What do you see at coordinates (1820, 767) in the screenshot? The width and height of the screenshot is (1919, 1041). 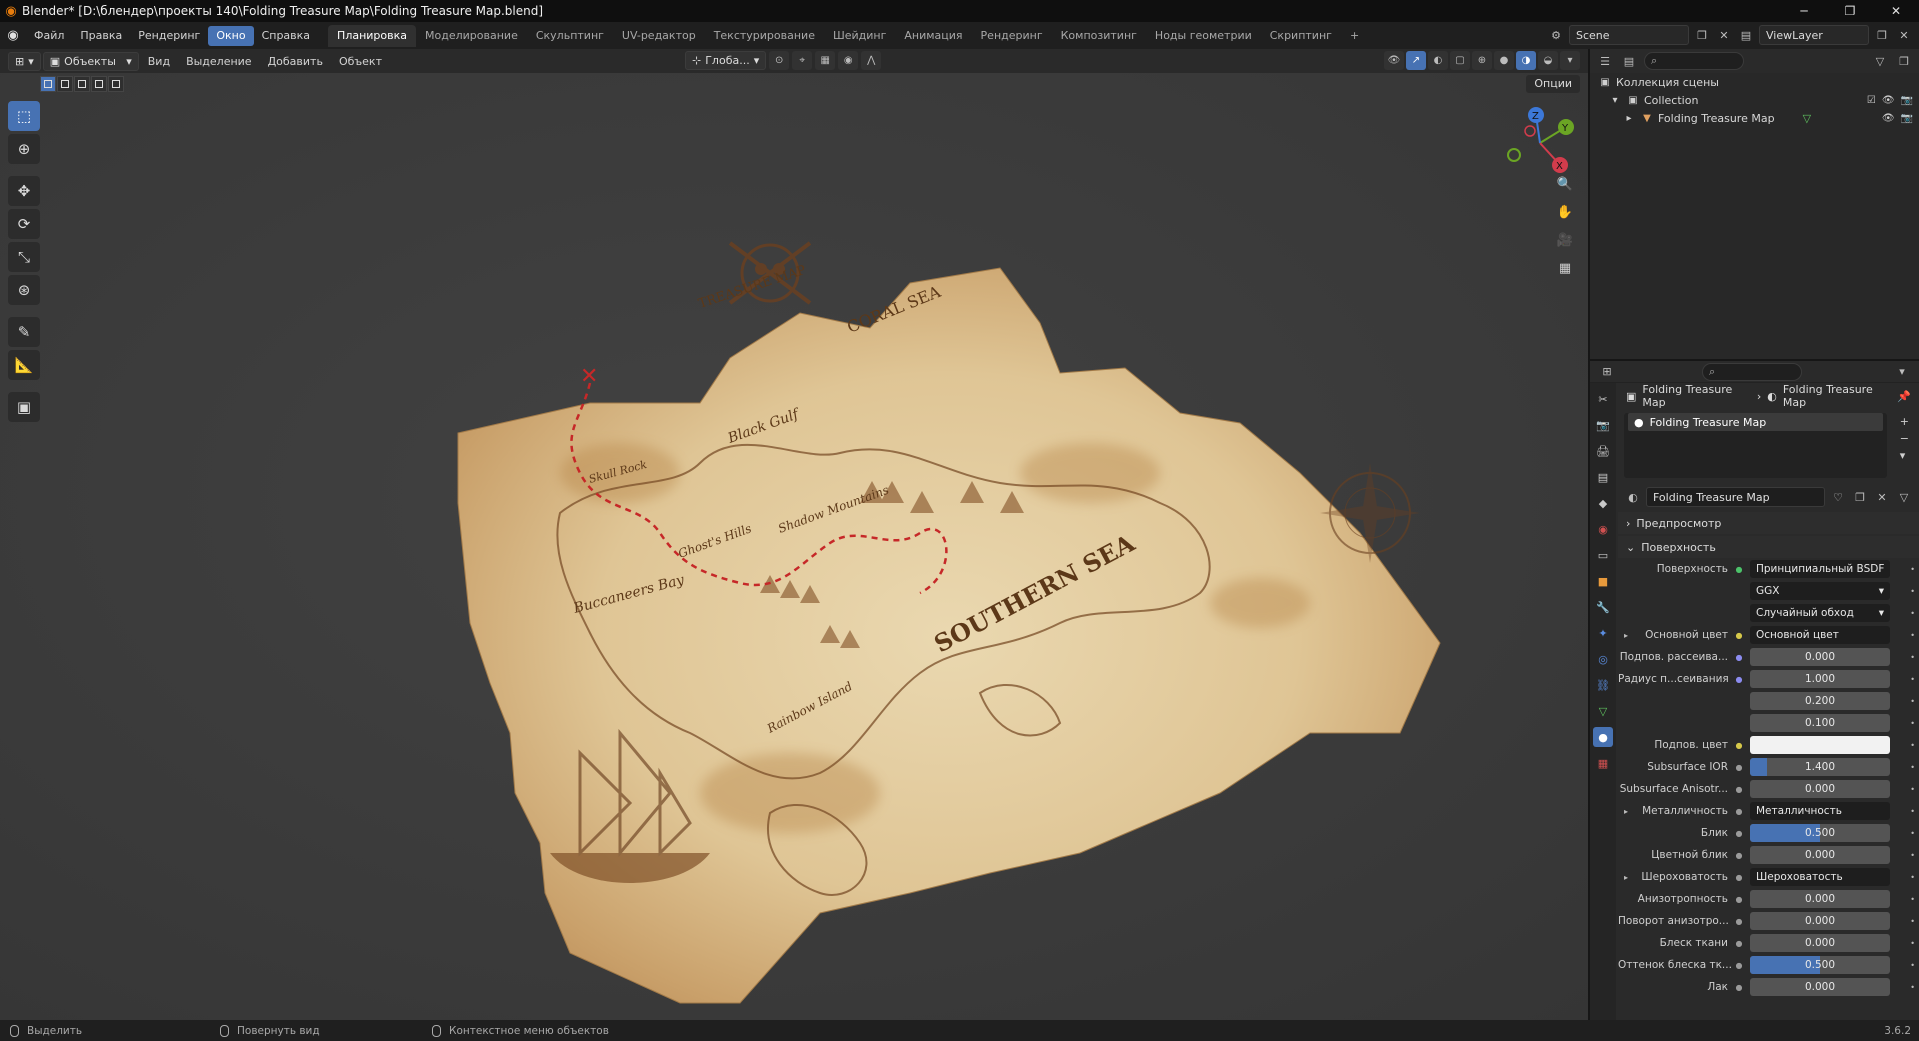 I see `number-field: 1.400` at bounding box center [1820, 767].